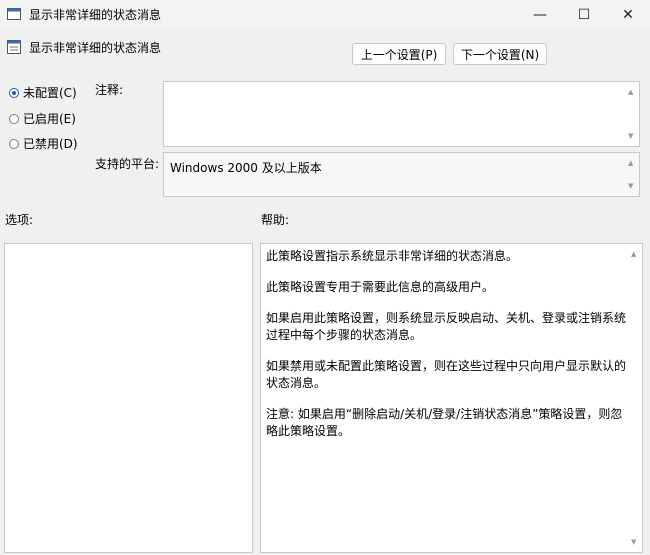 The image size is (650, 555). What do you see at coordinates (14, 47) in the screenshot?
I see `setting-icon` at bounding box center [14, 47].